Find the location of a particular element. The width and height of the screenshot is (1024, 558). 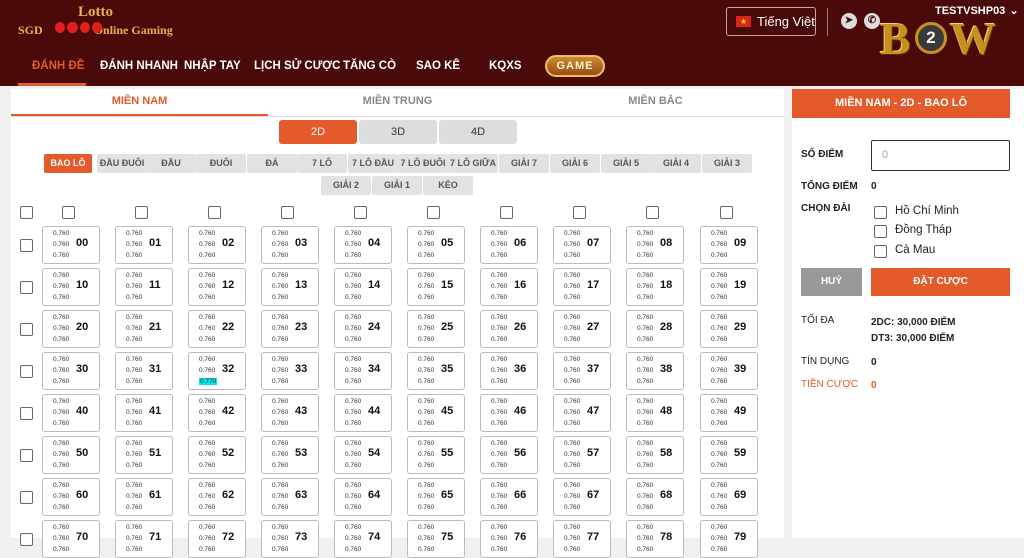

number-cell: 0.760 0.760 0.760 57 is located at coordinates (582, 455).